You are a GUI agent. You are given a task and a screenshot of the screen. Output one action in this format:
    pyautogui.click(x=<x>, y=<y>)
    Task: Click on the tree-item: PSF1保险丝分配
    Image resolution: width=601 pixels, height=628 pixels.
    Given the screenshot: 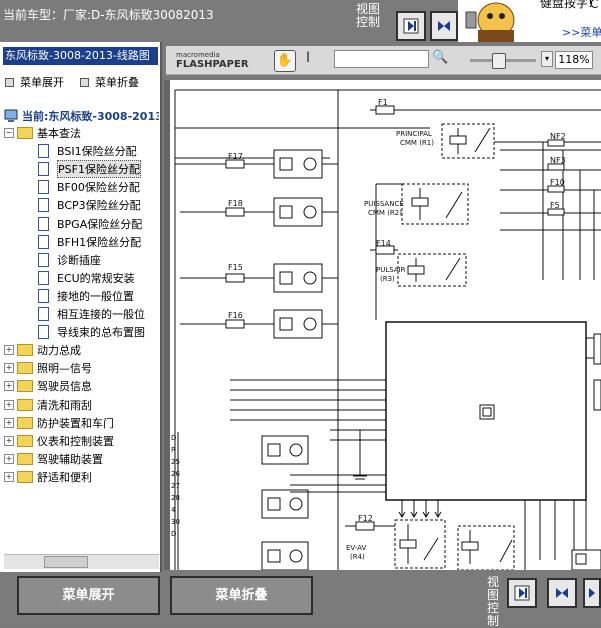 What is the action you would take?
    pyautogui.click(x=89, y=169)
    